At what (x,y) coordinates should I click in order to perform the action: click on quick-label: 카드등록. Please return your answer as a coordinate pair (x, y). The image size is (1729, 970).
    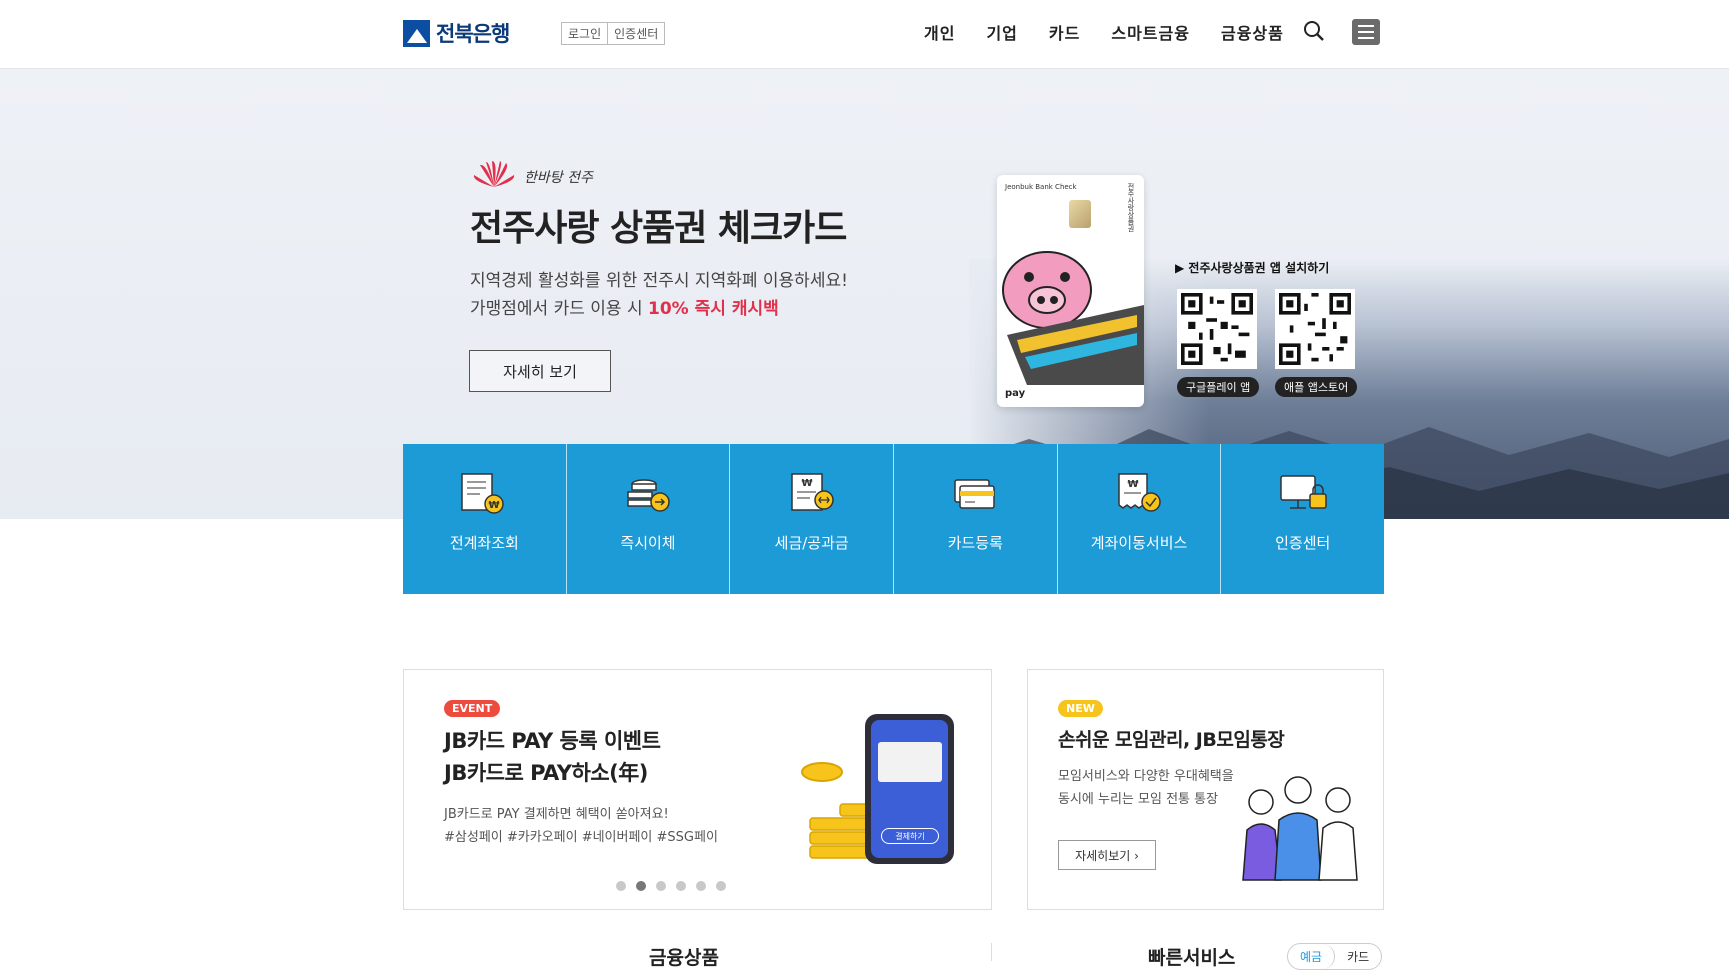
    Looking at the image, I should click on (975, 543).